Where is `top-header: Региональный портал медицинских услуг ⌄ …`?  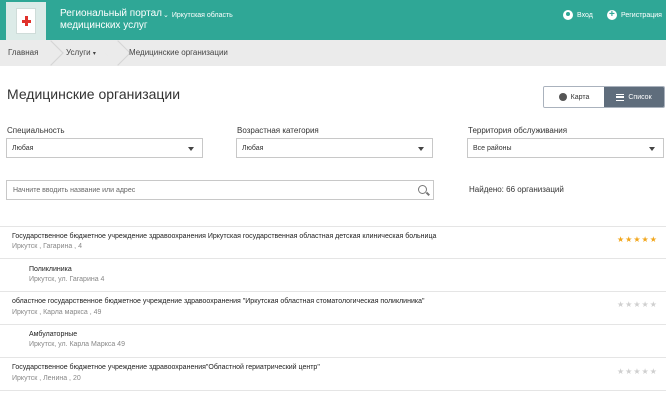
top-header: Региональный портал медицинских услуг ⌄ … is located at coordinates (333, 20).